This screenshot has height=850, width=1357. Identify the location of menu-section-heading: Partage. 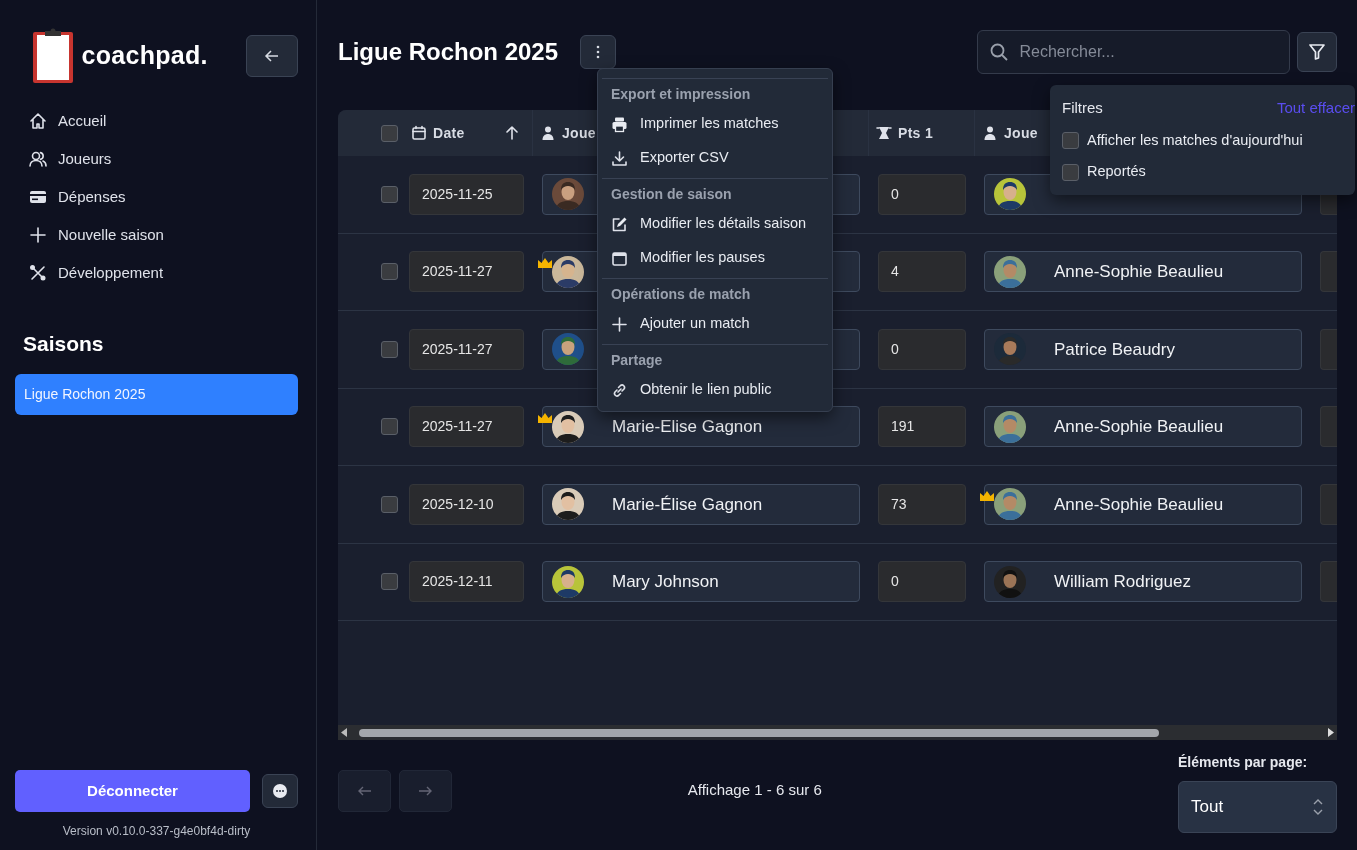
(637, 360).